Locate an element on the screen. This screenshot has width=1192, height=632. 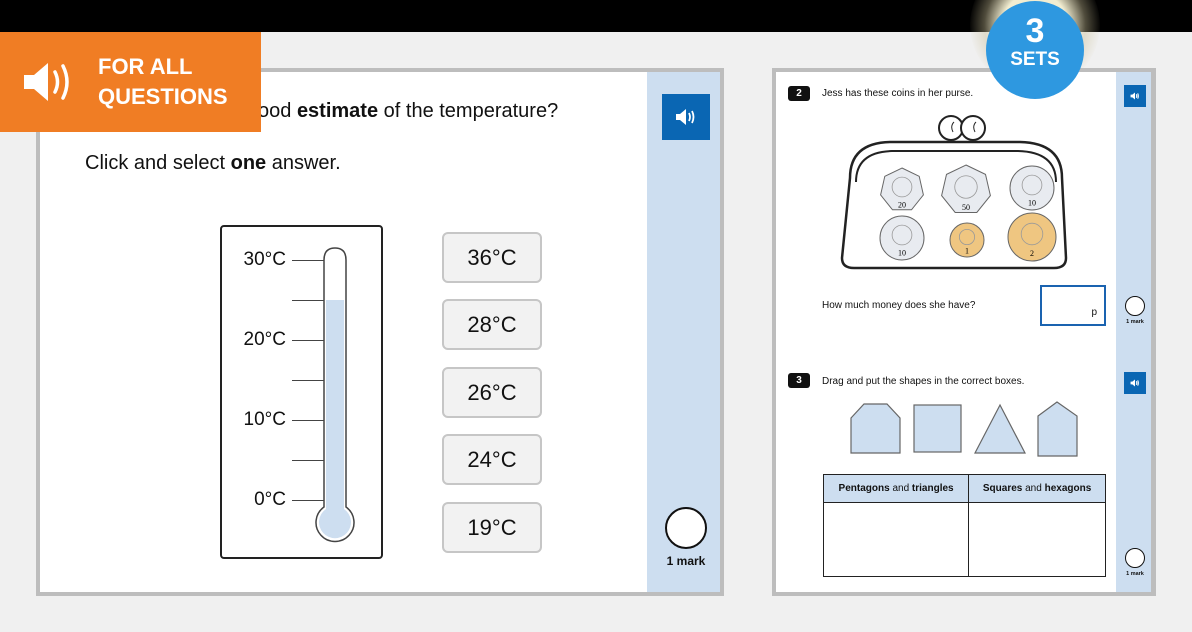
answer-option: 36°C is located at coordinates (492, 257).